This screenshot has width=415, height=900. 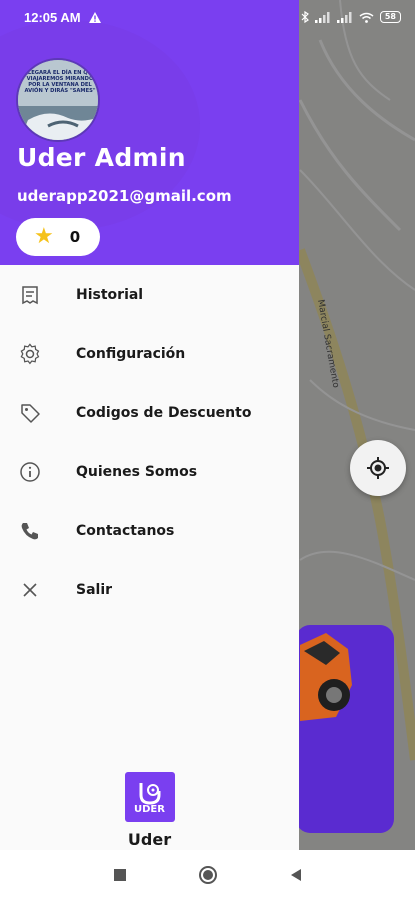 I want to click on menu-item-configuracion: Configuración, so click(x=149, y=353).